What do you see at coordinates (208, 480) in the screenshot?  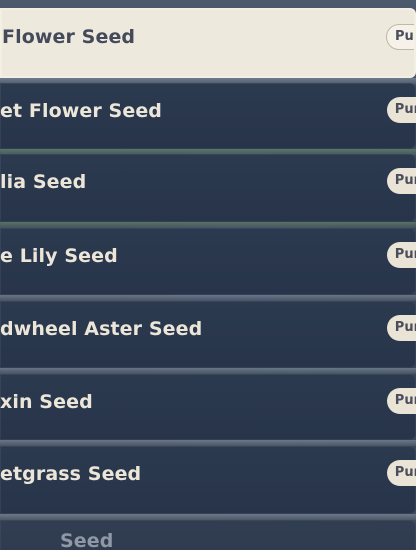 I see `seed-list-item: etgrass Seed Pur` at bounding box center [208, 480].